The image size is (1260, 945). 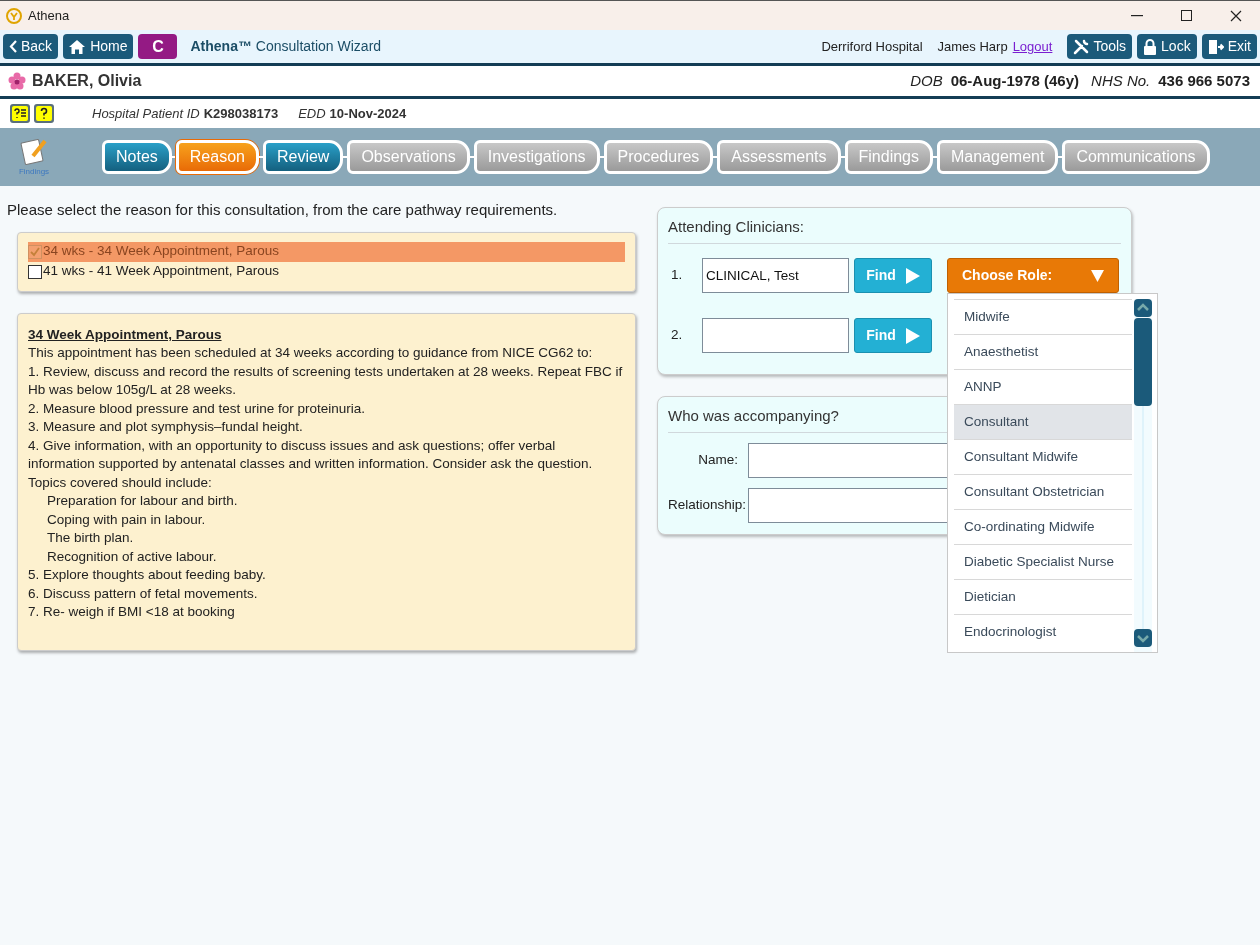 I want to click on wizard-step-tab: Notes, so click(x=137, y=157).